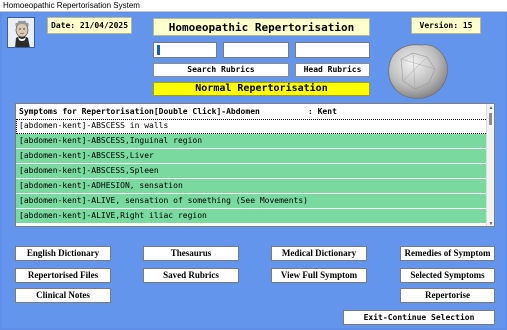 The image size is (507, 330). What do you see at coordinates (446, 25) in the screenshot?
I see `version-label: Version: 15` at bounding box center [446, 25].